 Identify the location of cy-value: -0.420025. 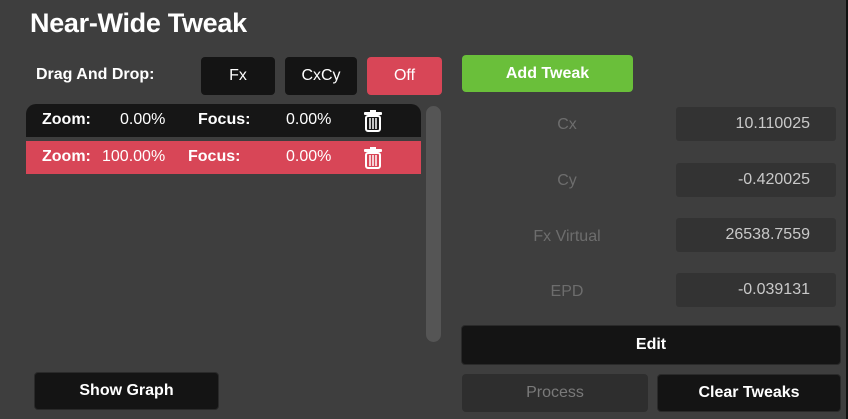
(756, 180).